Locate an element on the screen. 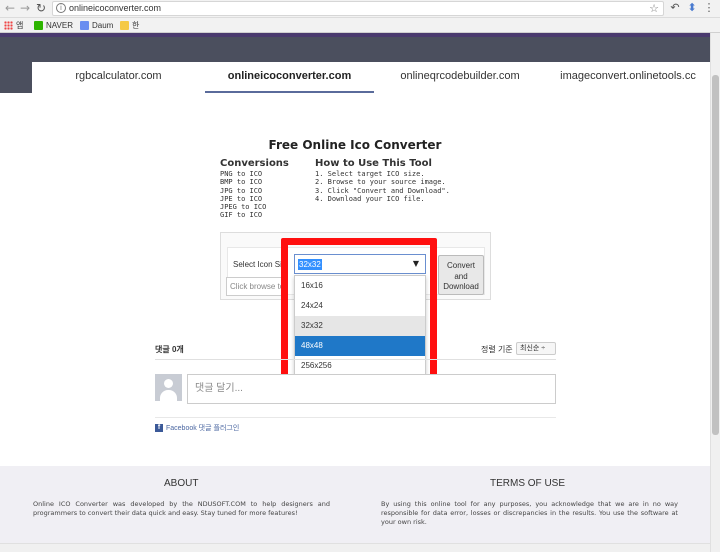  howto-step: 3. Click "Convert and Download". is located at coordinates (382, 190).